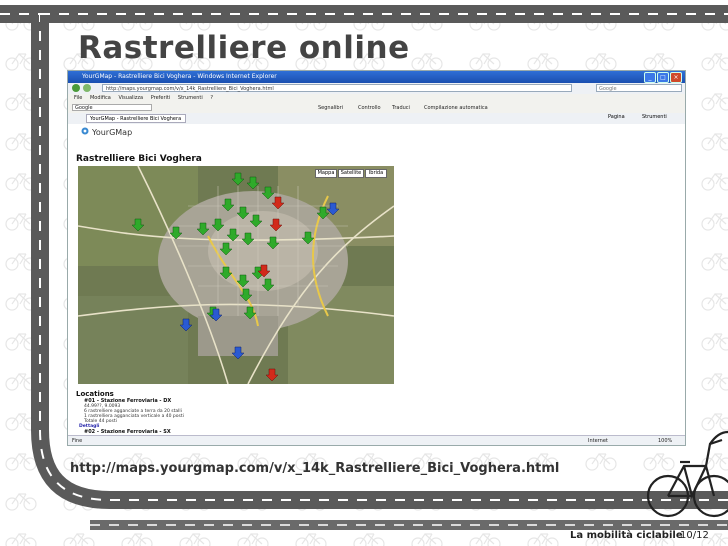  Describe the element at coordinates (112, 107) in the screenshot. I see `toolbar-search-input: Google` at that location.